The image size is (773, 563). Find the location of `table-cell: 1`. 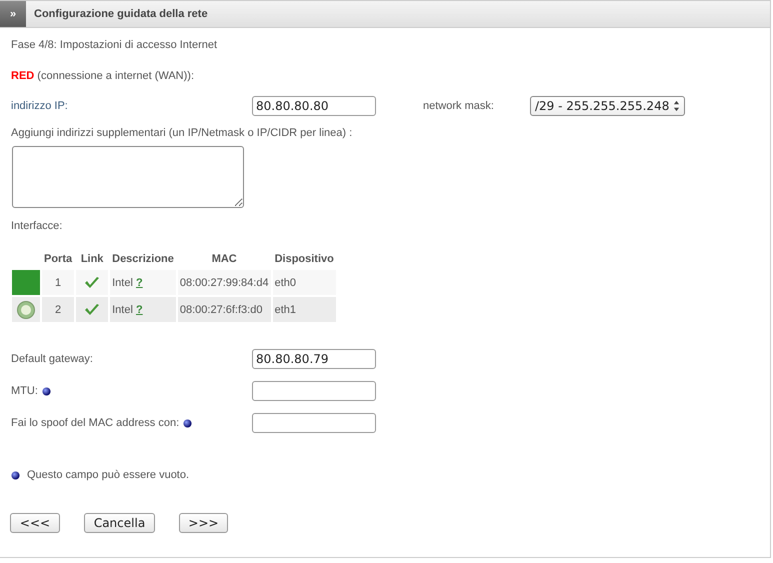

table-cell: 1 is located at coordinates (58, 282).